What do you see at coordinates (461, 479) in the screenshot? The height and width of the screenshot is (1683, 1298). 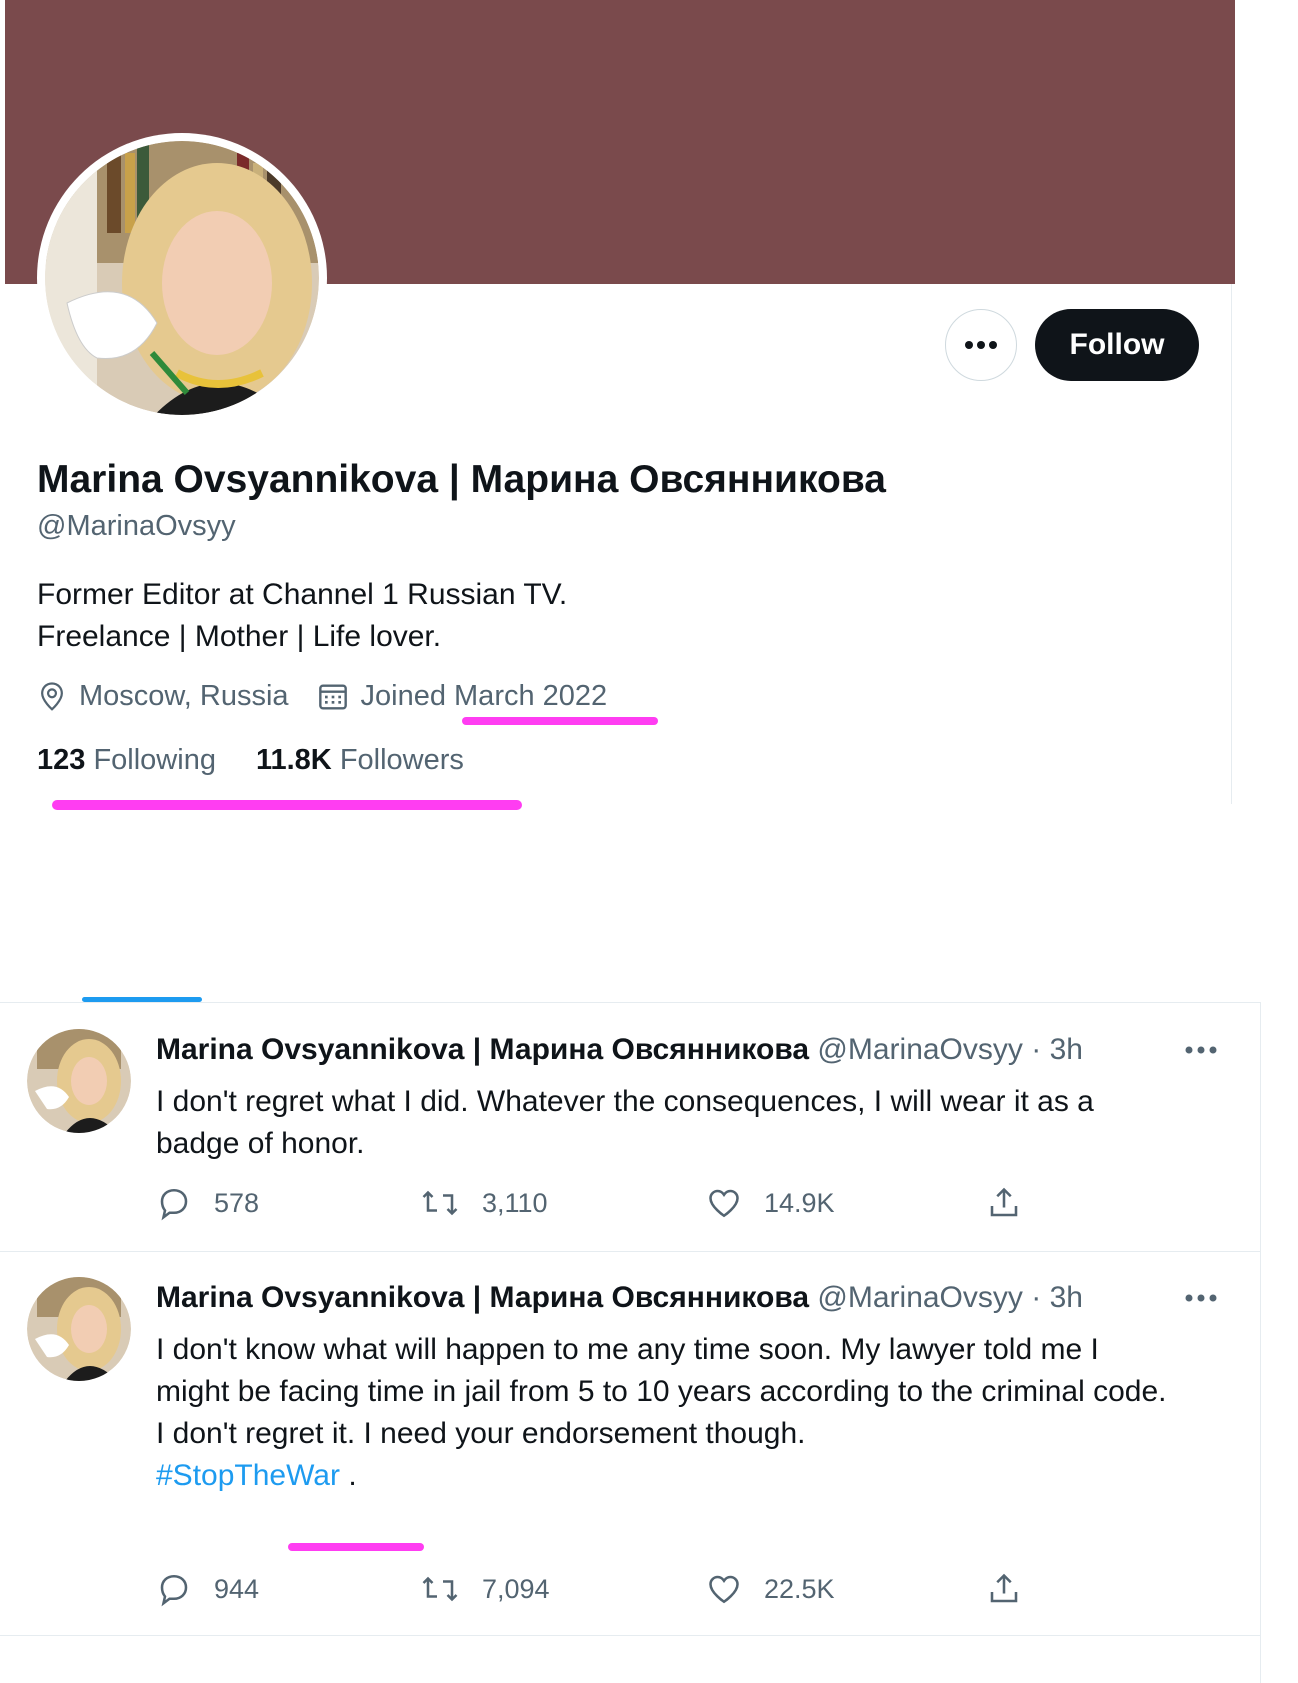 I see `profile-display-name: Marina Ovsyannikova | Марина Овсянникова` at bounding box center [461, 479].